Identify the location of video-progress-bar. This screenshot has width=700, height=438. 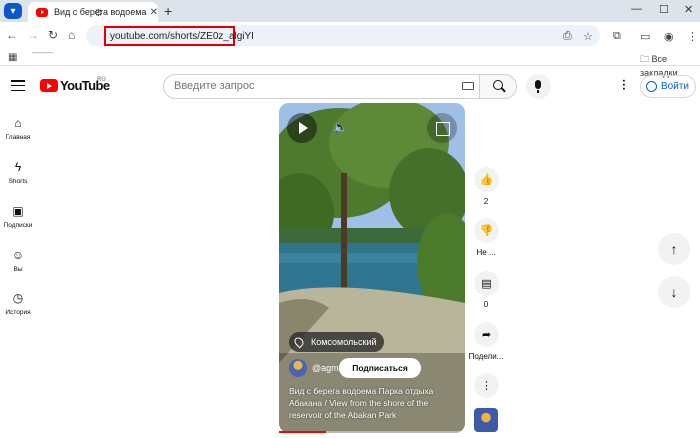
(372, 432).